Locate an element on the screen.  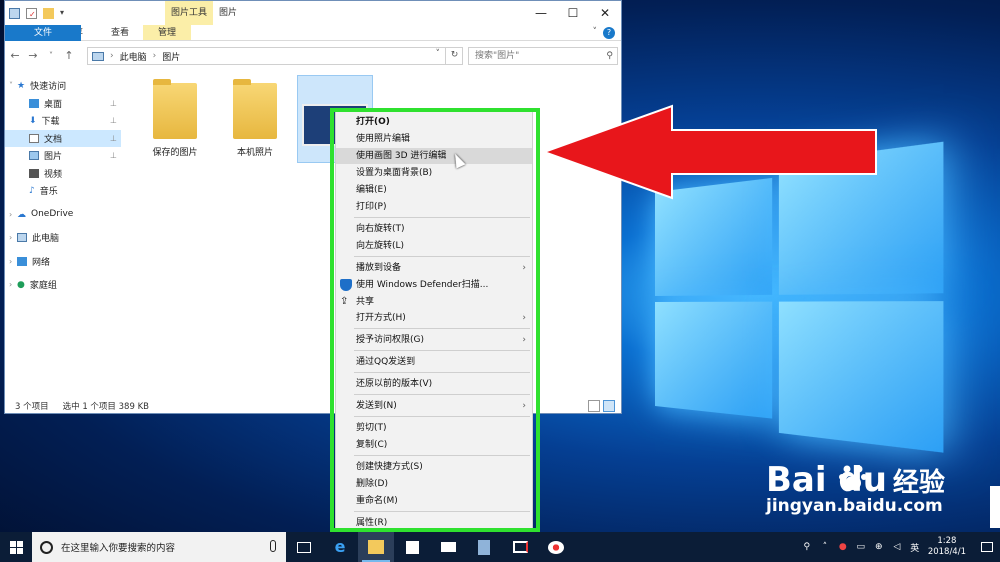
desktop-icon is located at coordinates (34, 103).